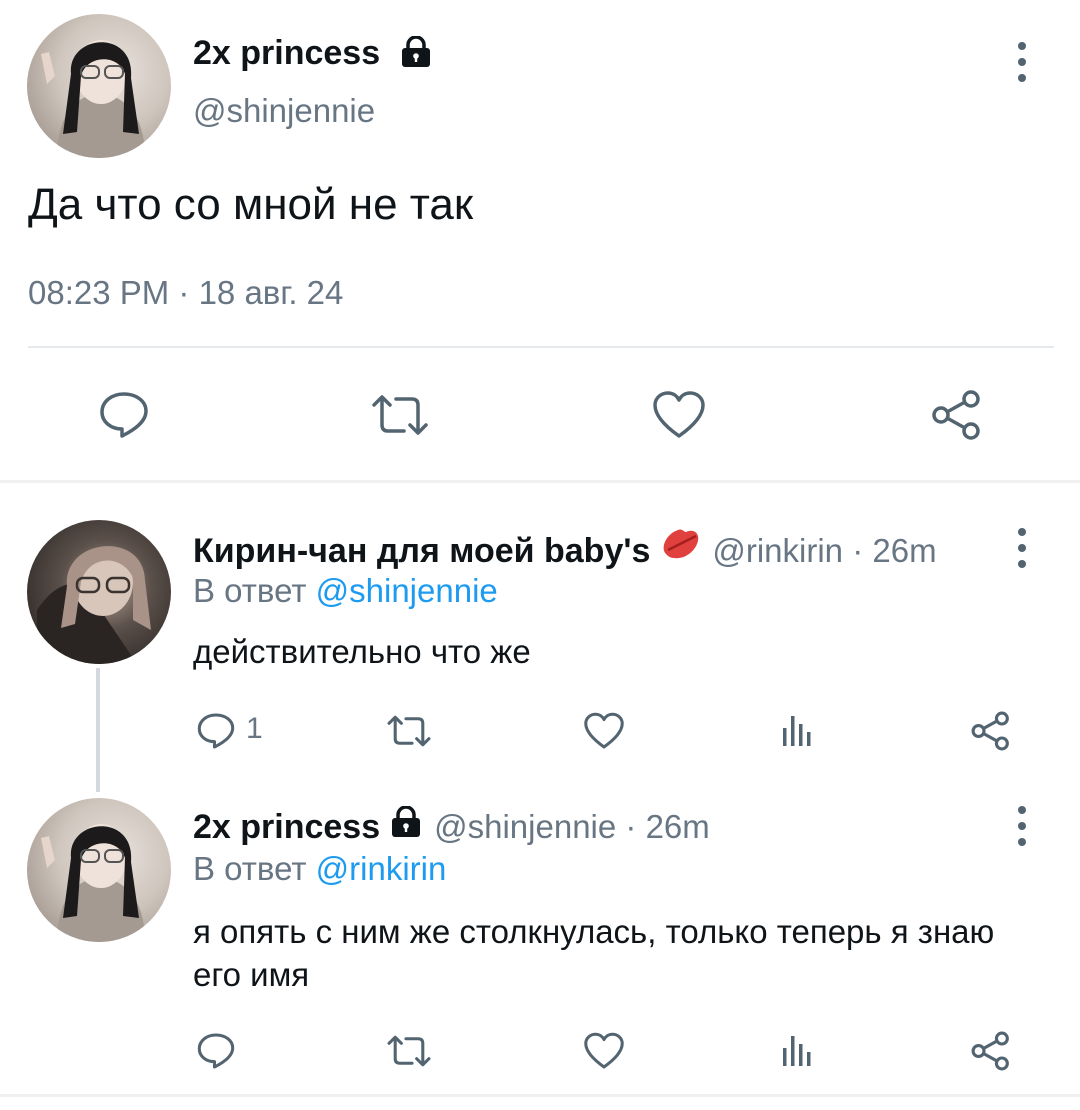 This screenshot has height=1110, width=1080. I want to click on reply-to-line: В ответ @rinkirin, so click(319, 869).